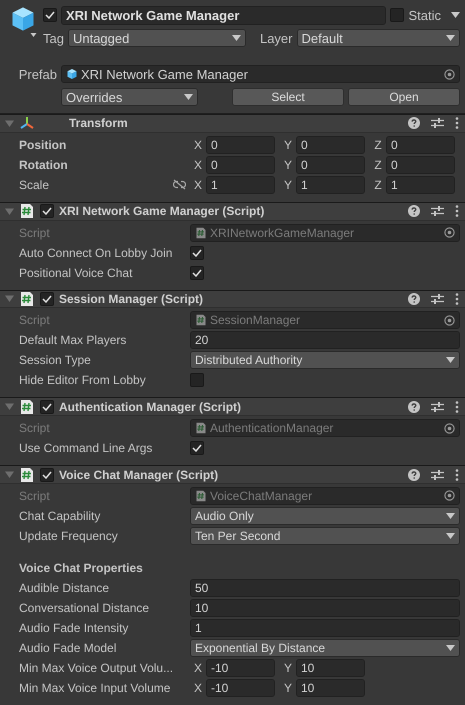 The width and height of the screenshot is (465, 705). What do you see at coordinates (325, 340) in the screenshot?
I see `text-field: 20` at bounding box center [325, 340].